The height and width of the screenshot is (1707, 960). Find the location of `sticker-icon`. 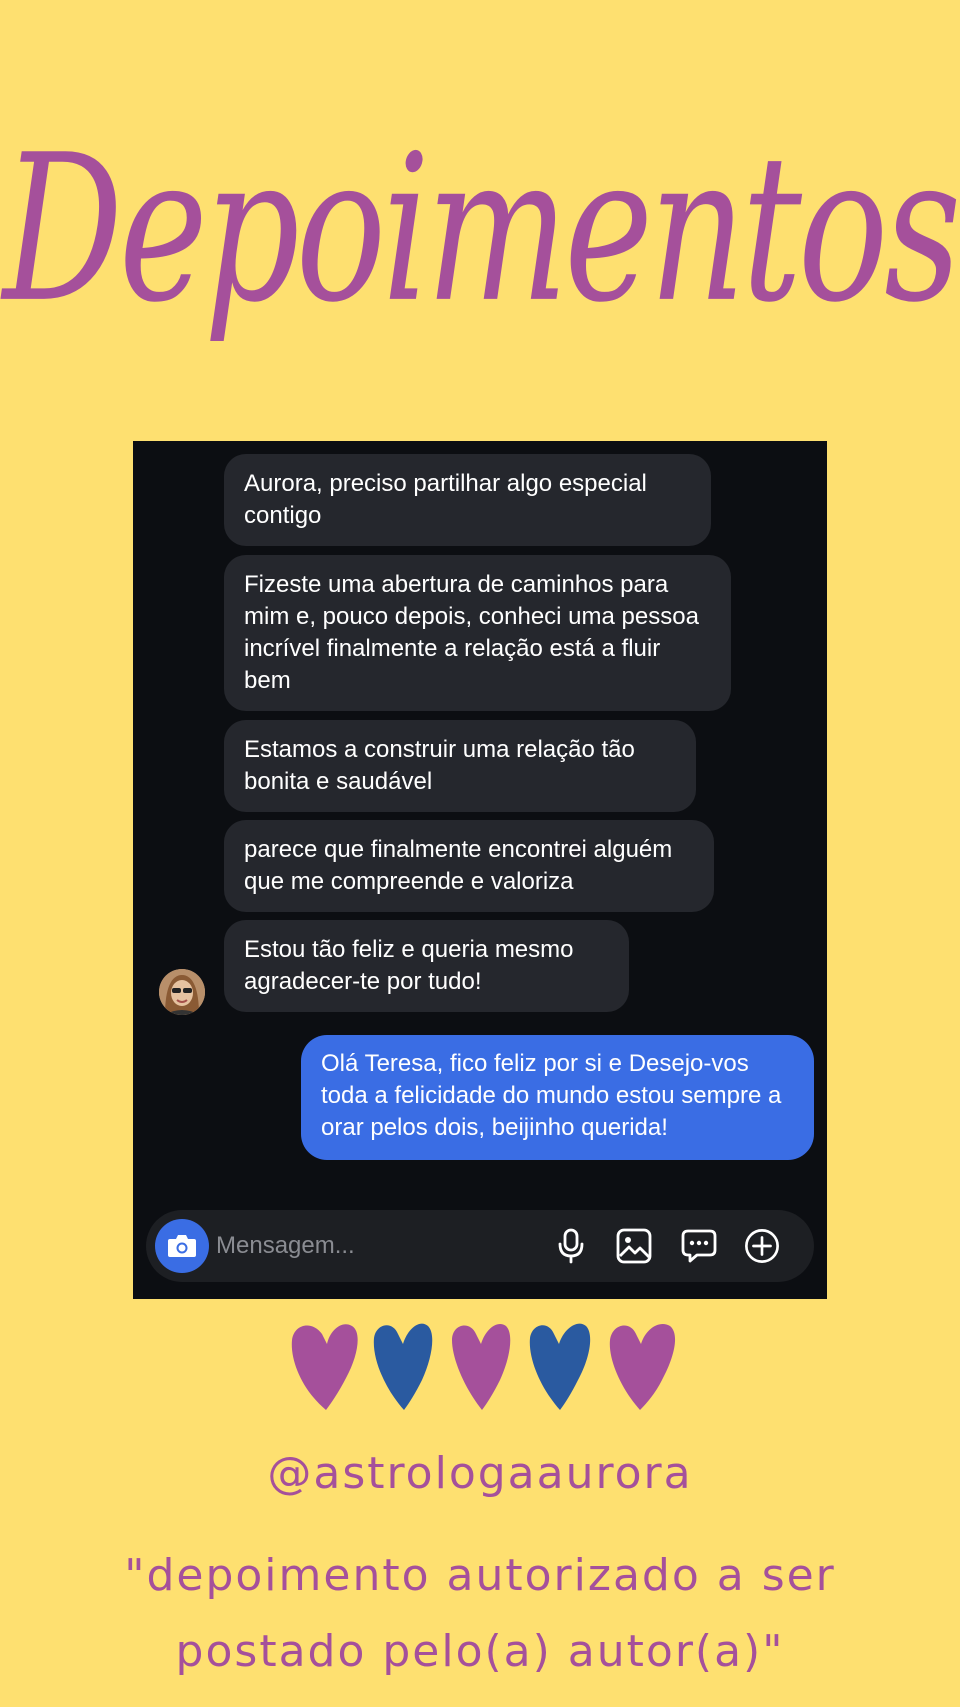

sticker-icon is located at coordinates (699, 1246).